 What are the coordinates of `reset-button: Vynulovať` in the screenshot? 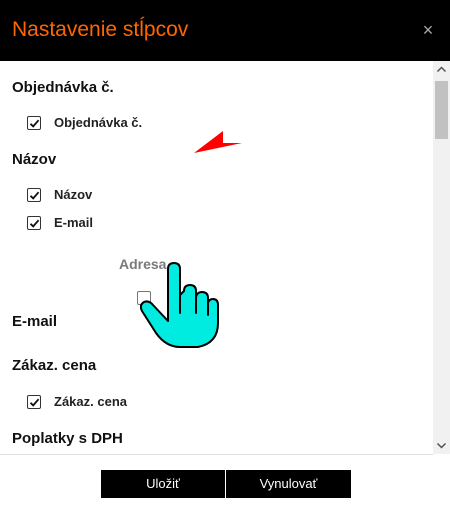 It's located at (288, 484).